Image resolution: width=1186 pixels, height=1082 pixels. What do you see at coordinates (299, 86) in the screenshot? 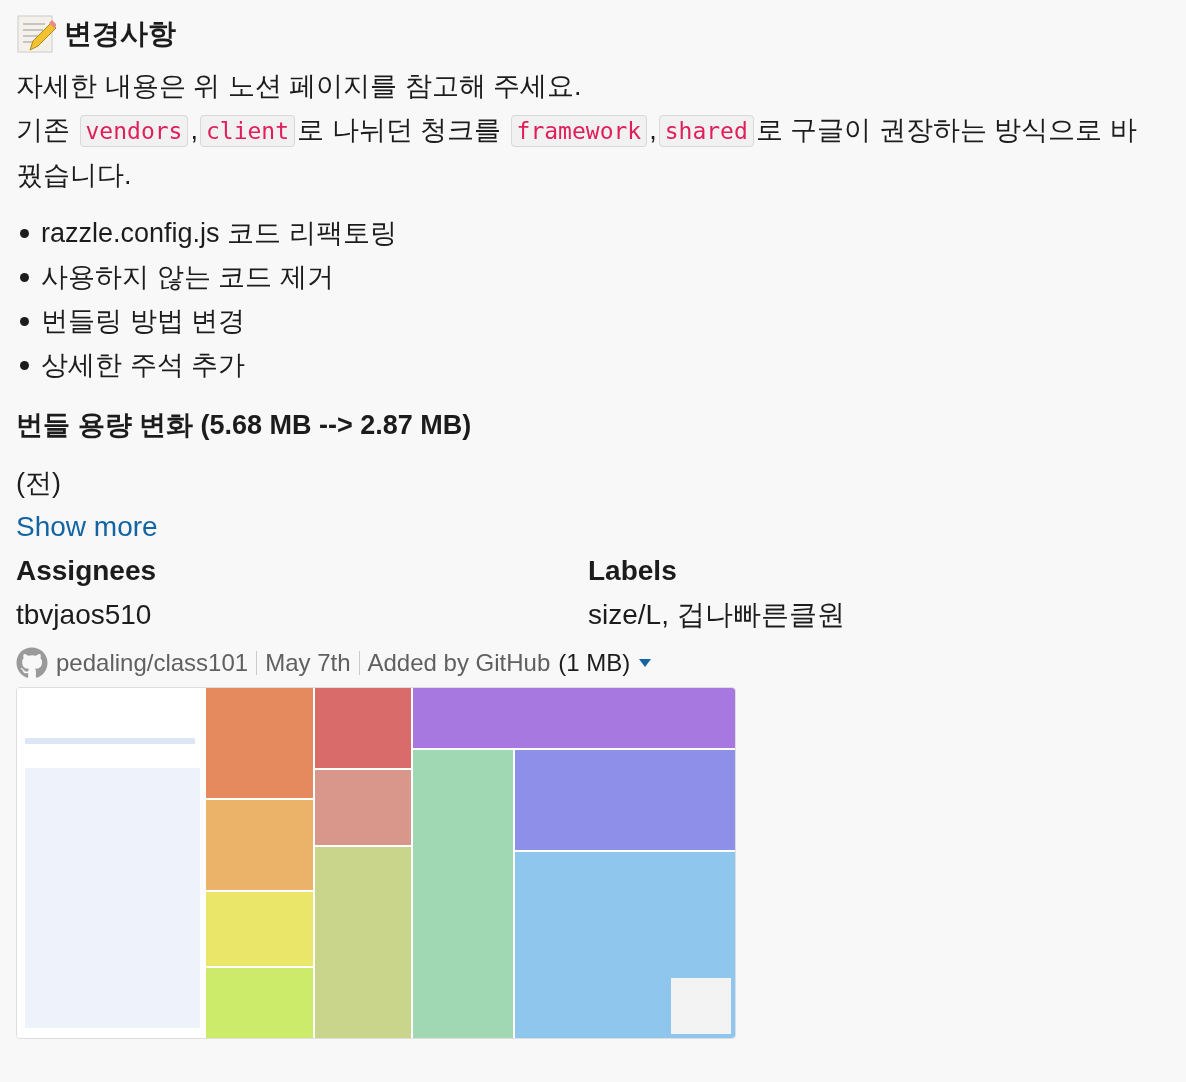
I see `paragraph-text: 자세한 내용은 위 노션 페이지를 참고해 주세요.` at bounding box center [299, 86].